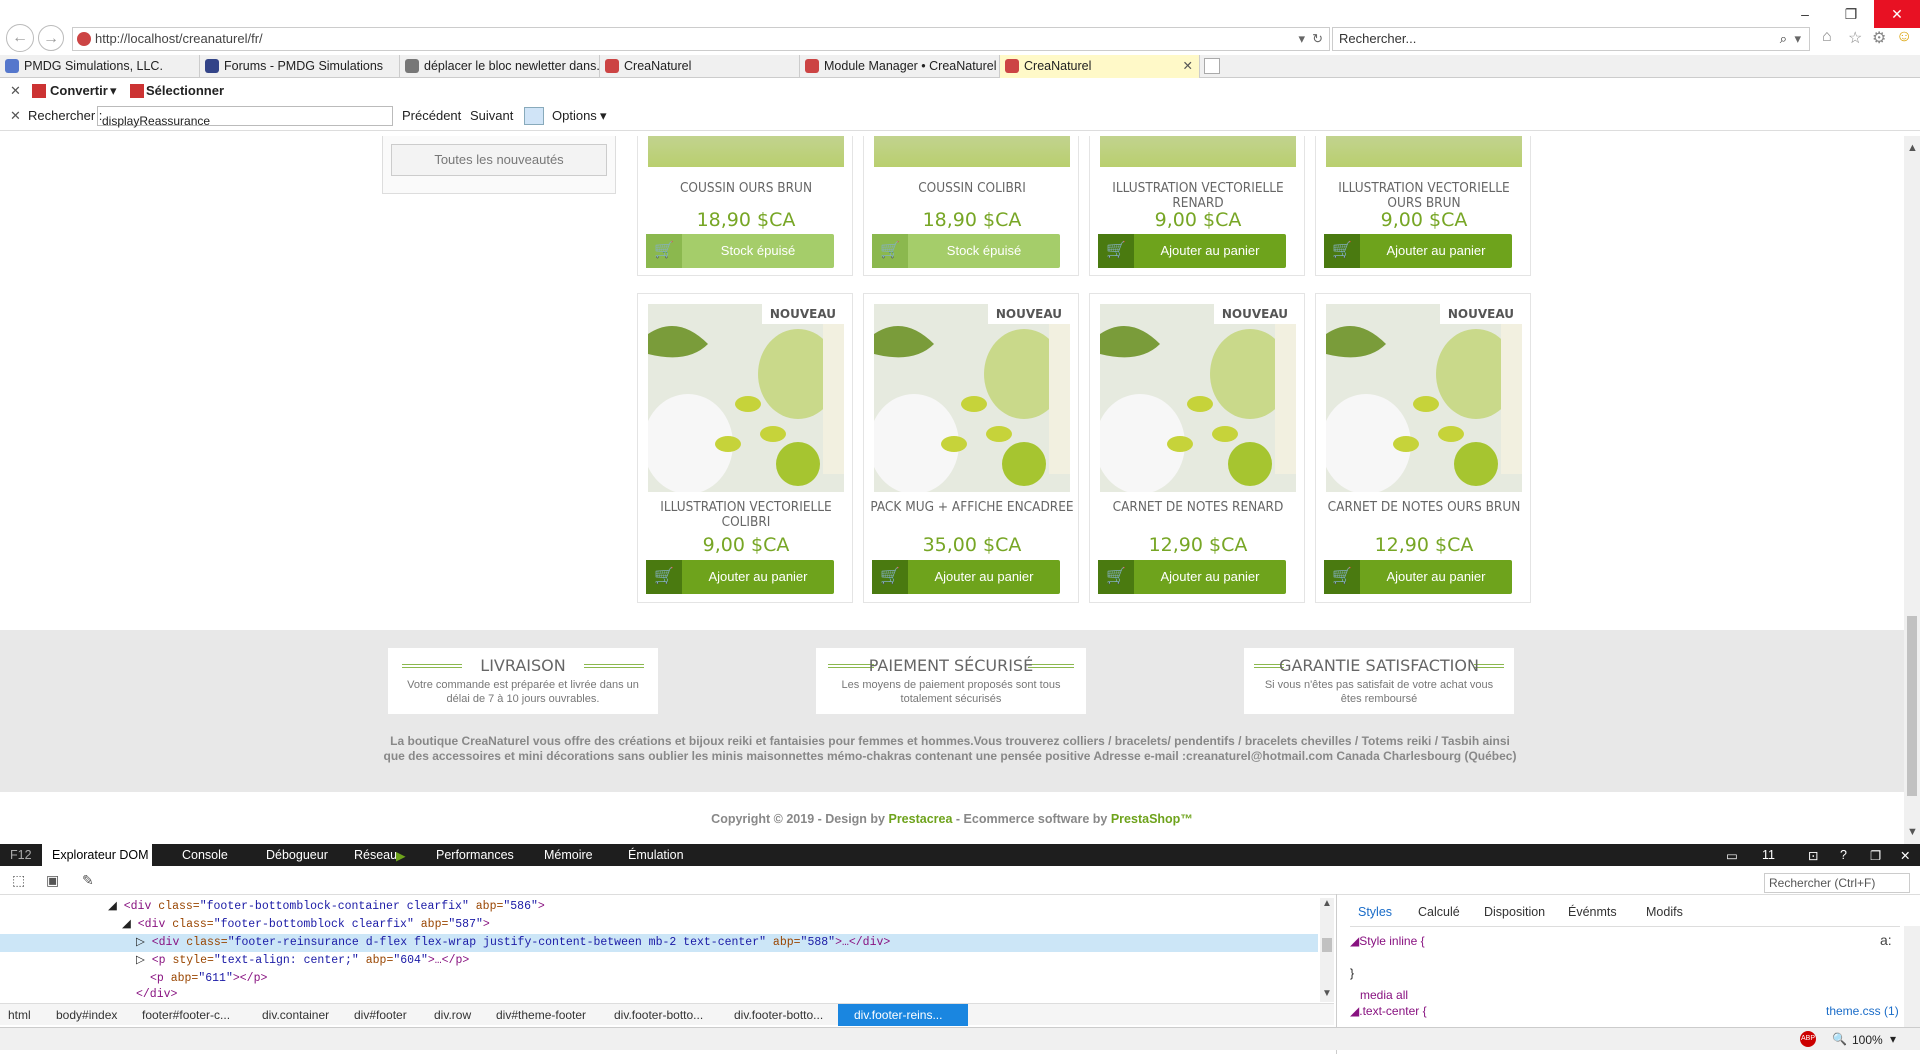  I want to click on product-name: ILLUSTRATION VECTORIELLE COLIBRI, so click(746, 515).